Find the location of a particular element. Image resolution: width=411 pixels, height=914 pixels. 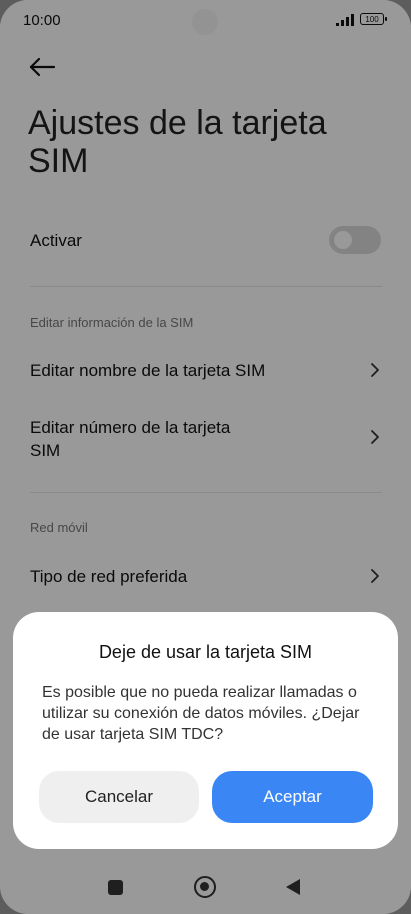

navigation-bar is located at coordinates (205, 888).